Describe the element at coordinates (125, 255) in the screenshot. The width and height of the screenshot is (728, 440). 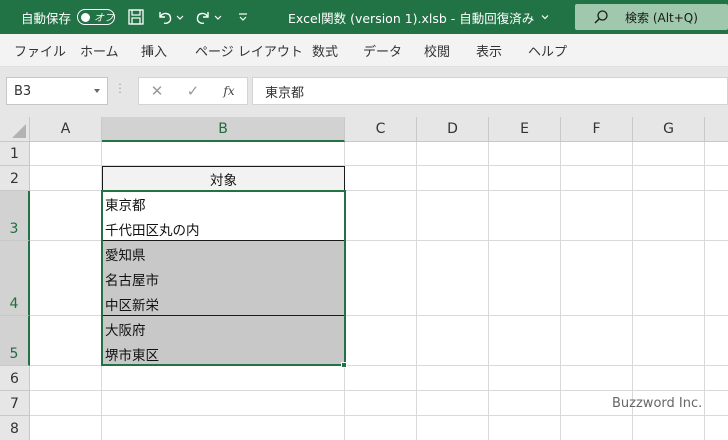
I see `cell-b4-line-1: 愛知県` at that location.